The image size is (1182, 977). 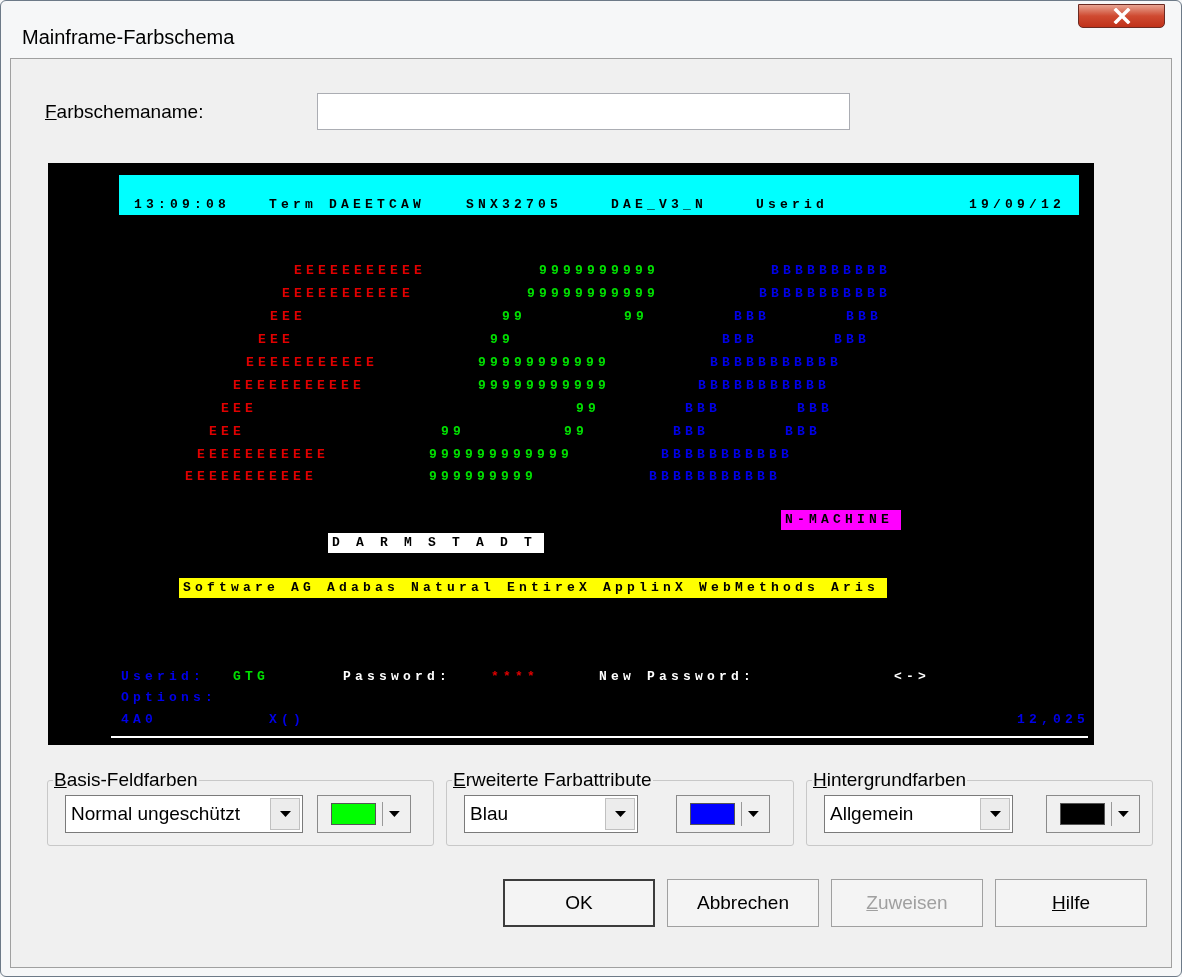 I want to click on terminal-text: 19/09/12, so click(x=1017, y=205).